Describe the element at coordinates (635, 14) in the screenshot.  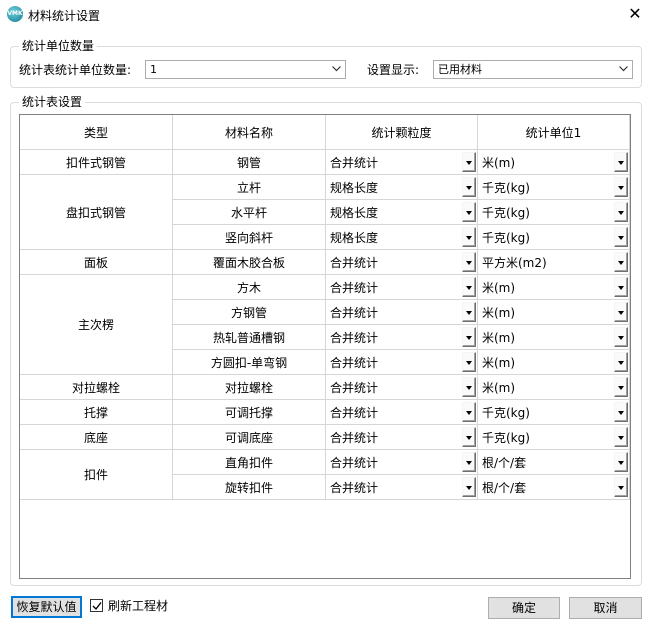
I see `close-button: ✕` at that location.